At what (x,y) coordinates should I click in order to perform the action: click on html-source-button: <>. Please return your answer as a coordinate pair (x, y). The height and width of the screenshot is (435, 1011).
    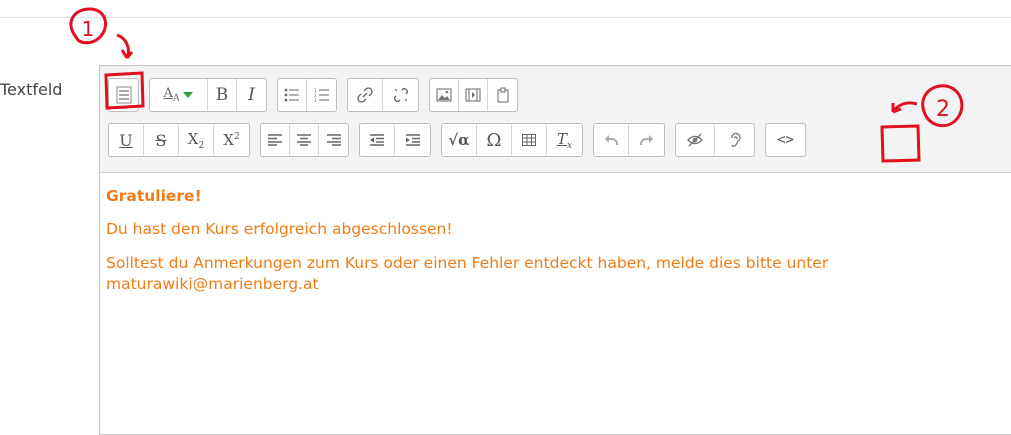
    Looking at the image, I should click on (785, 140).